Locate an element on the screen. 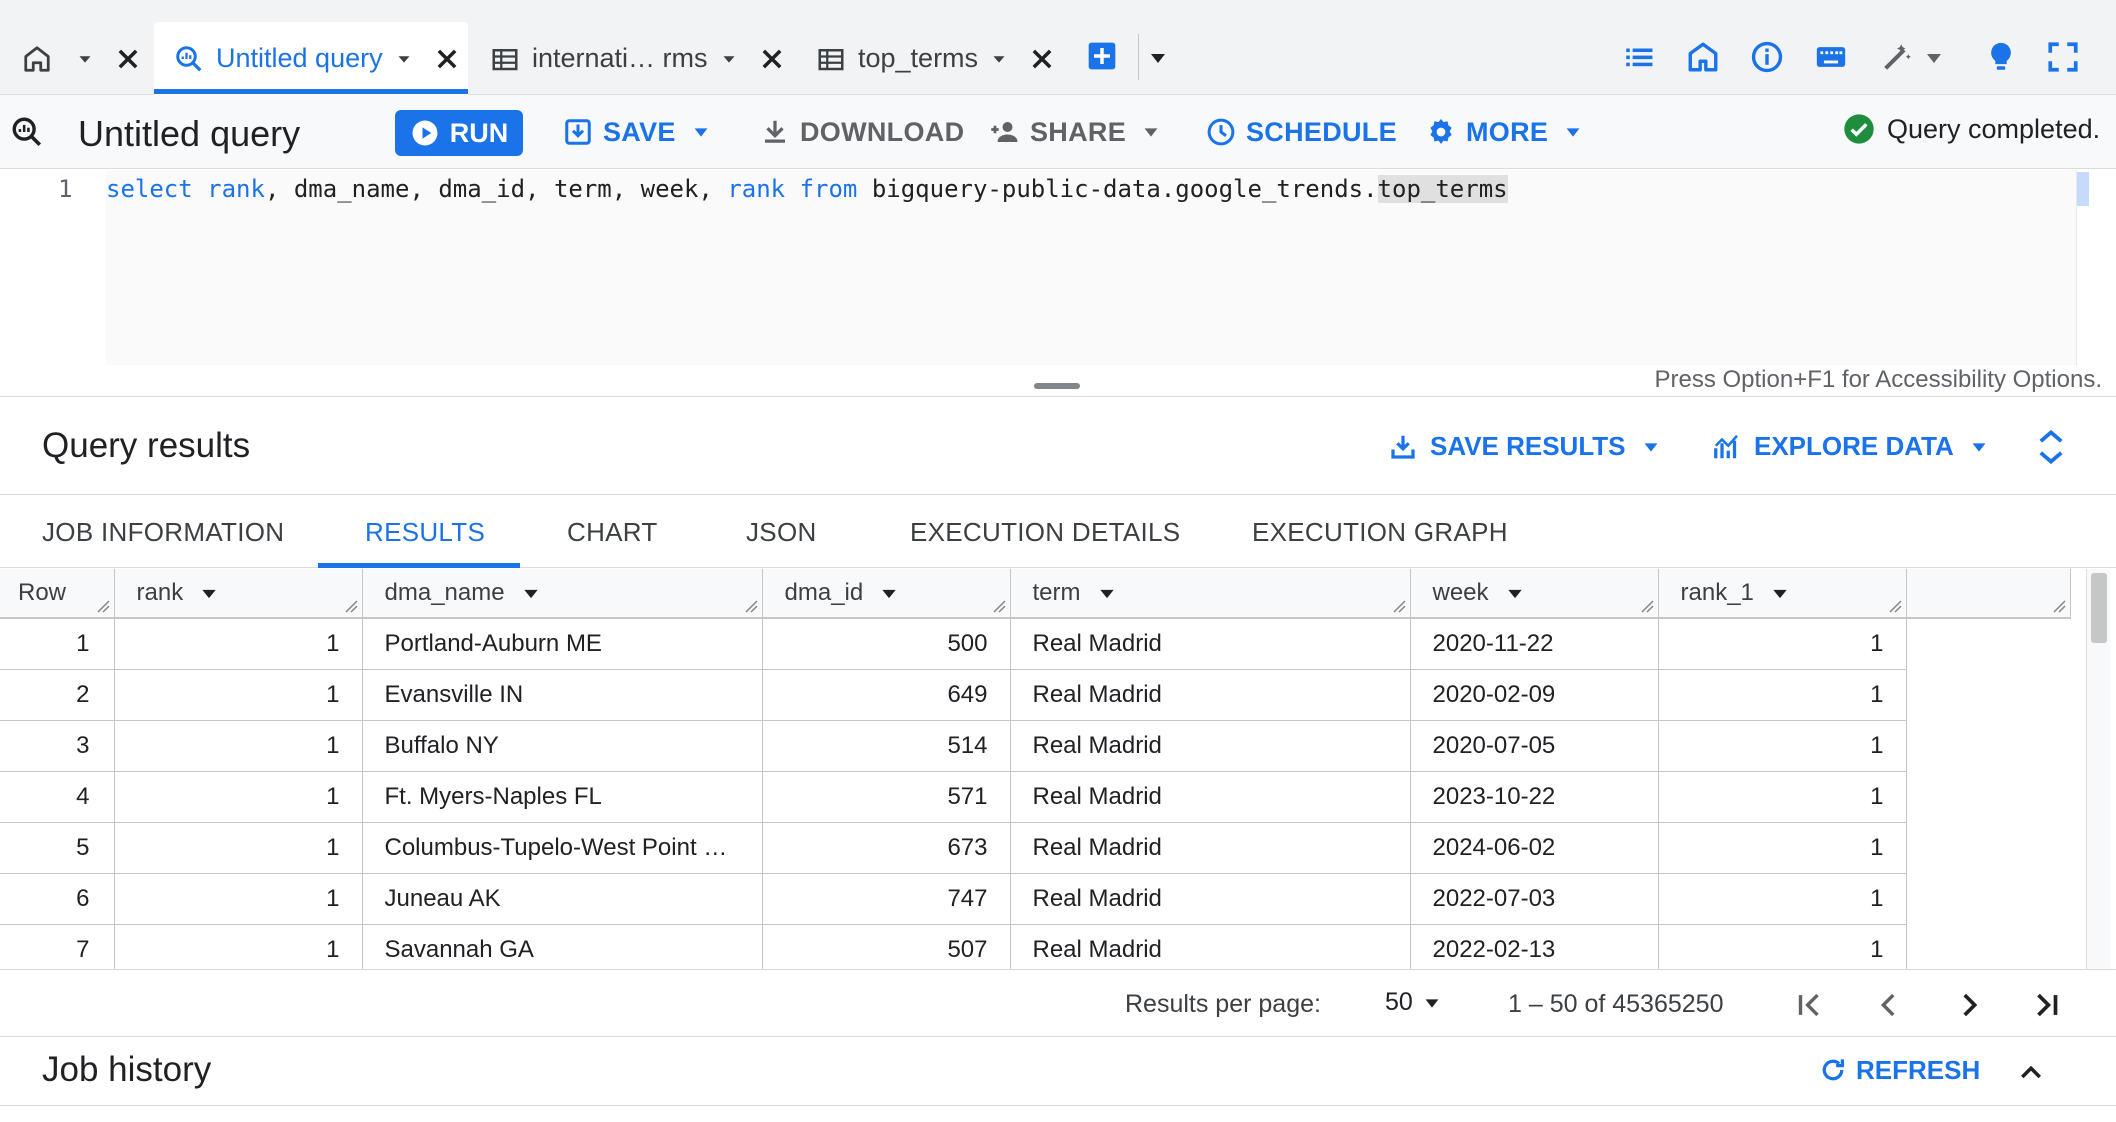 The image size is (2116, 1122). info-icon is located at coordinates (1767, 57).